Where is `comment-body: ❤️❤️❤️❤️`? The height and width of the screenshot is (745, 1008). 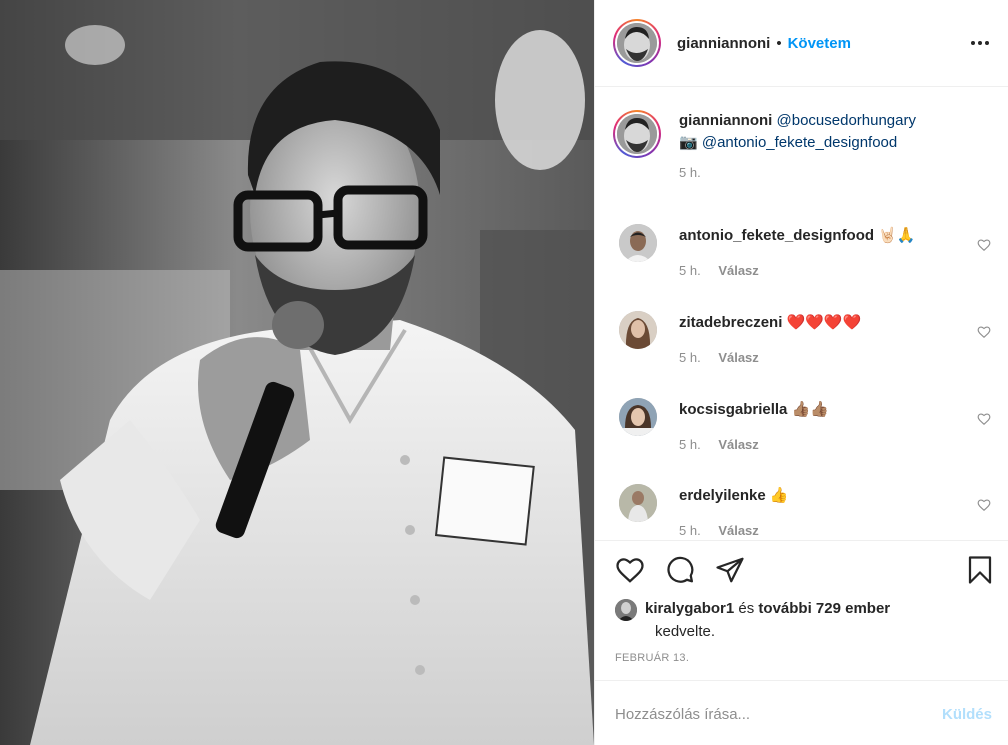
comment-body: ❤️❤️❤️❤️ is located at coordinates (824, 322).